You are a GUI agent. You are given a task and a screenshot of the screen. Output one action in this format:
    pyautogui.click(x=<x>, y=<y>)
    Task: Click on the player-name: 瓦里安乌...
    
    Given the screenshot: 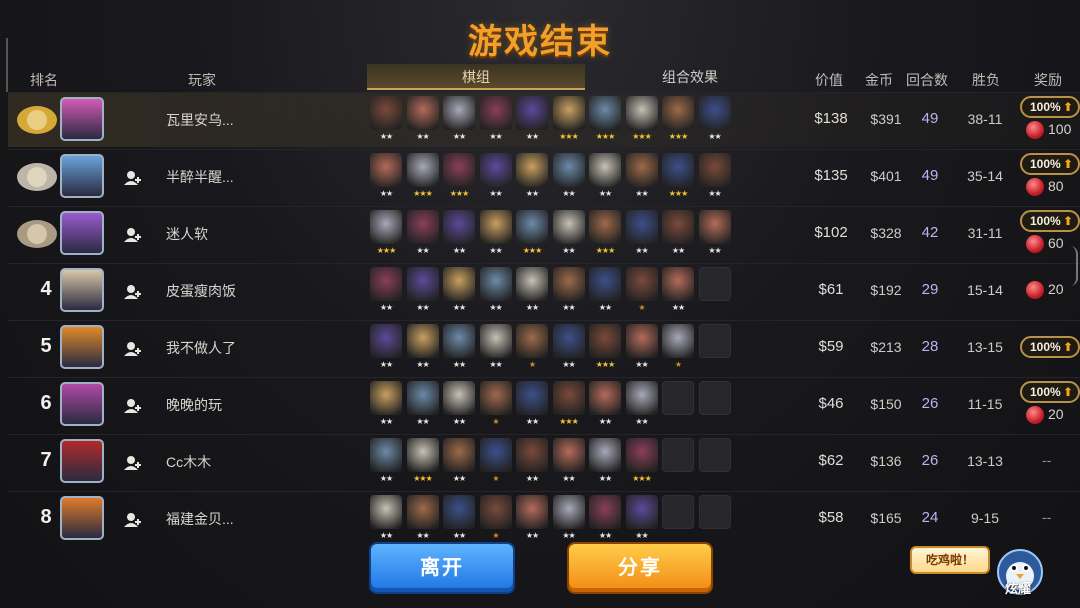 What is the action you would take?
    pyautogui.click(x=200, y=120)
    